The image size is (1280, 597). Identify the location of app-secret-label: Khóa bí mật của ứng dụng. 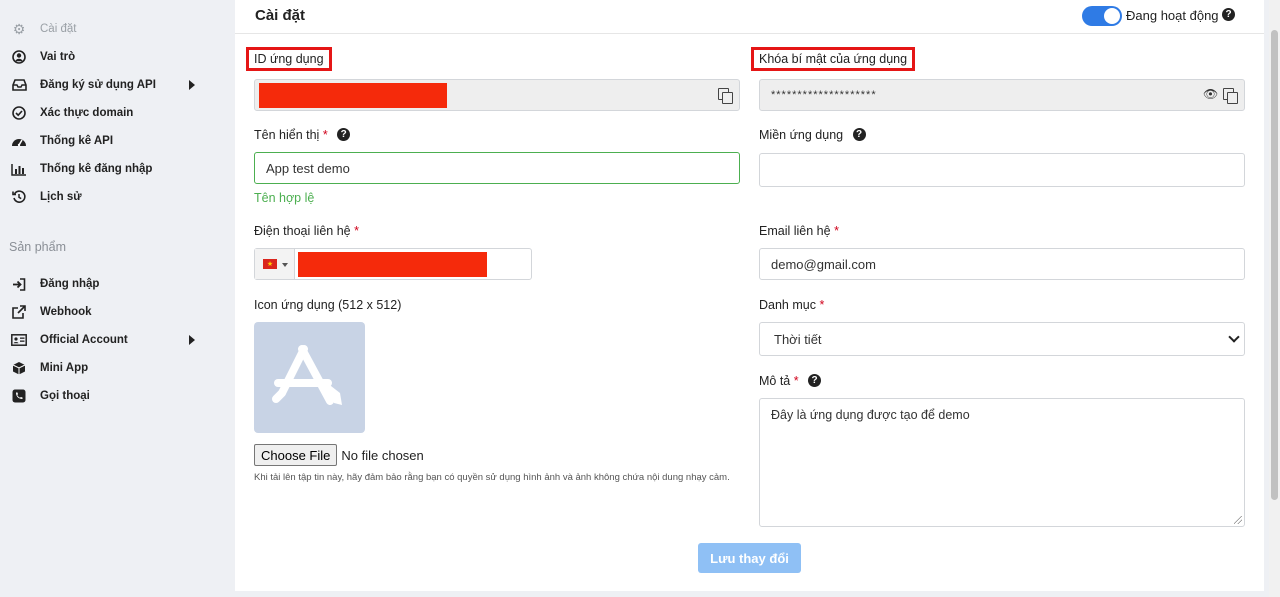
(833, 59).